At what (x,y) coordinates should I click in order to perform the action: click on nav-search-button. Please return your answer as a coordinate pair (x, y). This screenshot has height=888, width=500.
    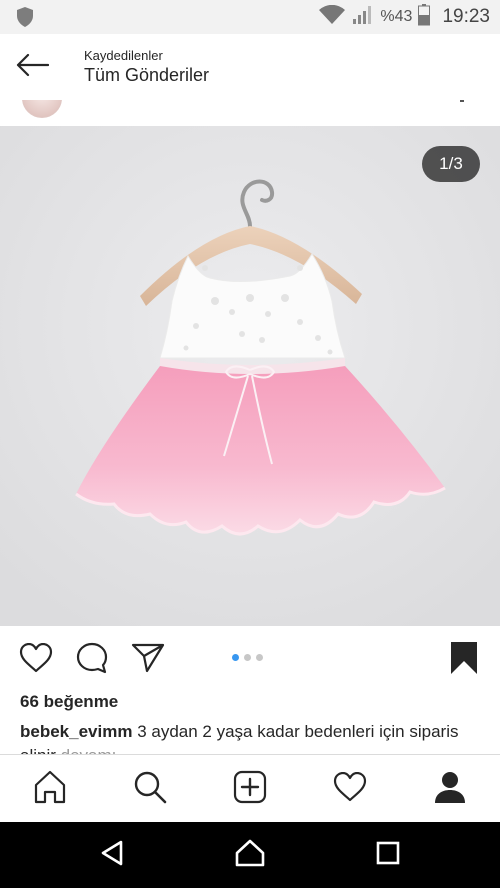
    Looking at the image, I should click on (150, 789).